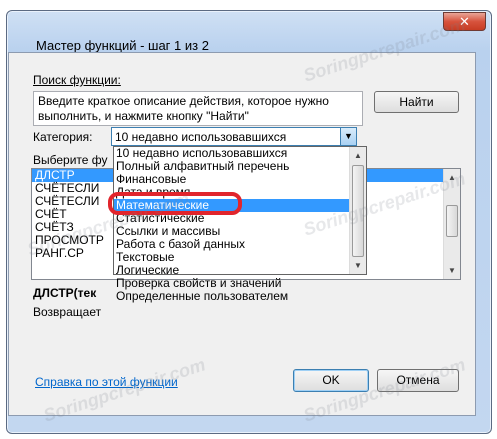 The image size is (497, 439). I want to click on function-list-label: Выберите фу, so click(70, 160).